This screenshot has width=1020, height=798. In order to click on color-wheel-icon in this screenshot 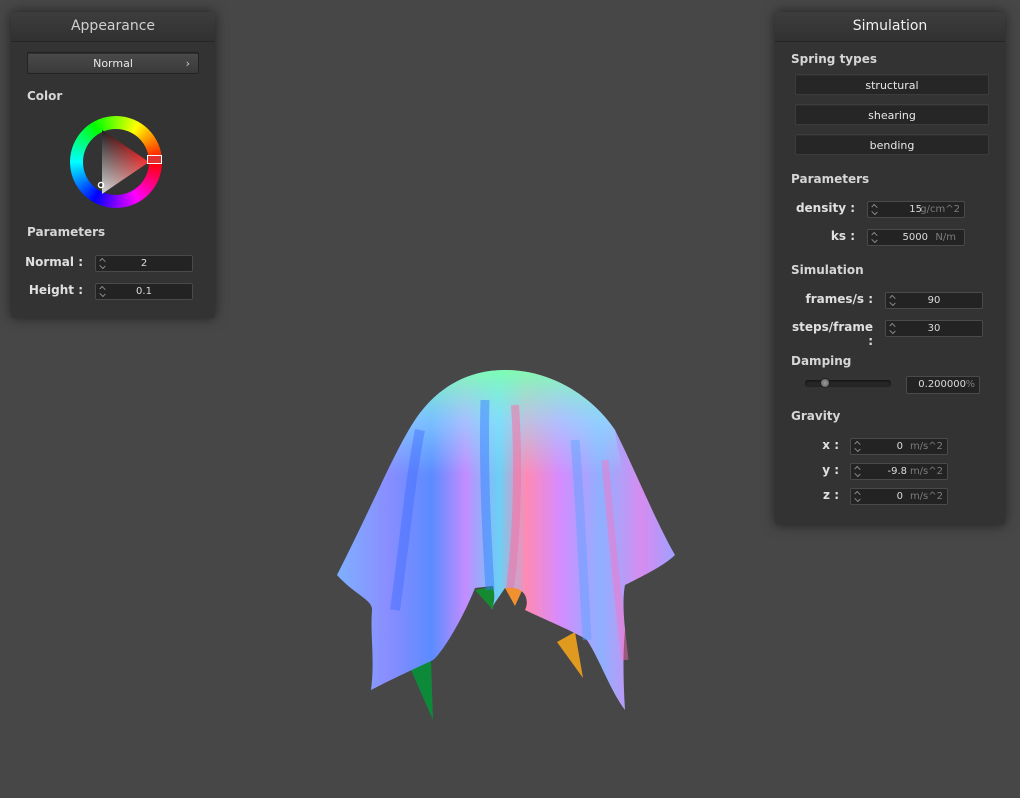, I will do `click(116, 162)`.